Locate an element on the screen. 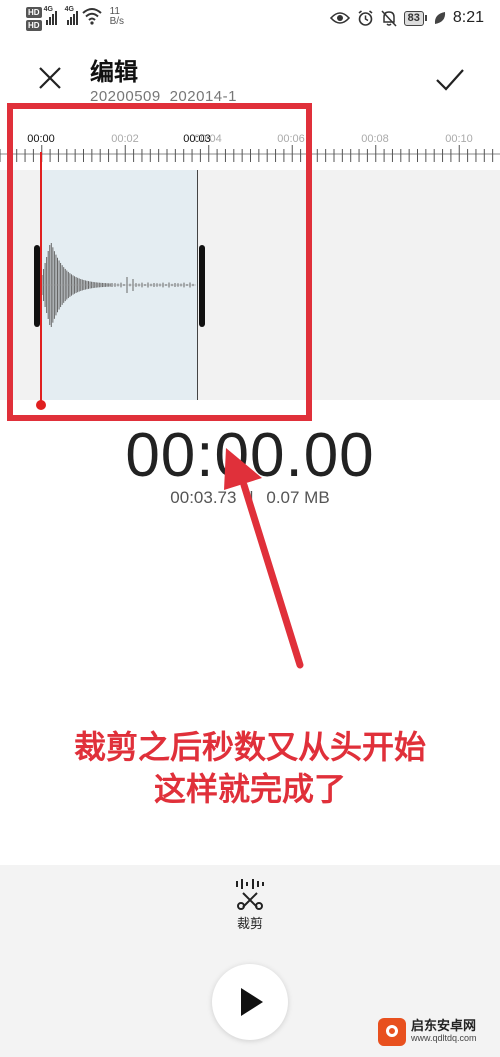 The width and height of the screenshot is (500, 1057). tick-label: 00:10 is located at coordinates (459, 139).